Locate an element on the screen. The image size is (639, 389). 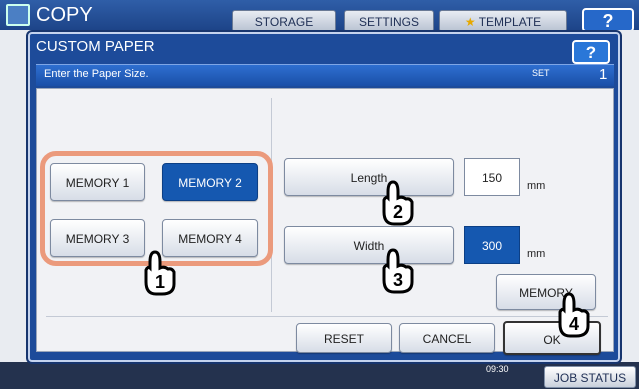
help-button: ? is located at coordinates (608, 20).